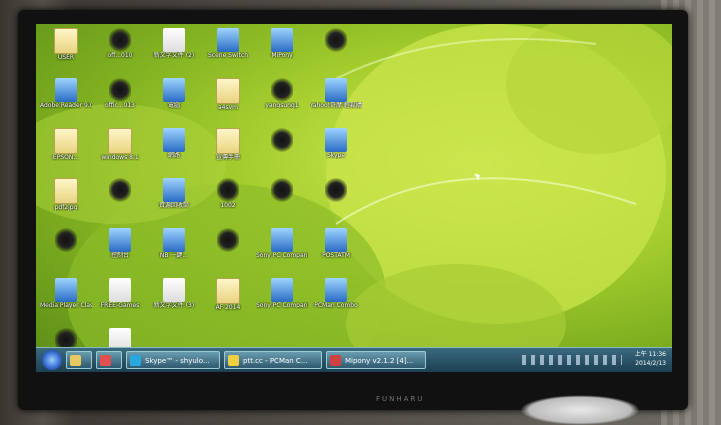  Describe the element at coordinates (650, 354) in the screenshot. I see `clock-time: 上午 11:36` at that location.